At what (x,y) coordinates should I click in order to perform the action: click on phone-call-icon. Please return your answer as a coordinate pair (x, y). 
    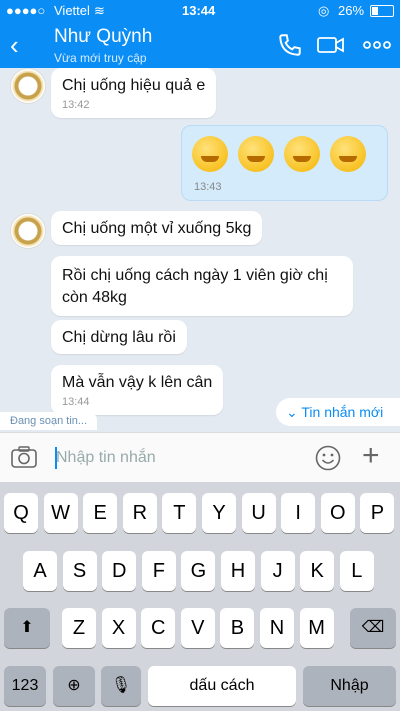
    Looking at the image, I should click on (290, 45).